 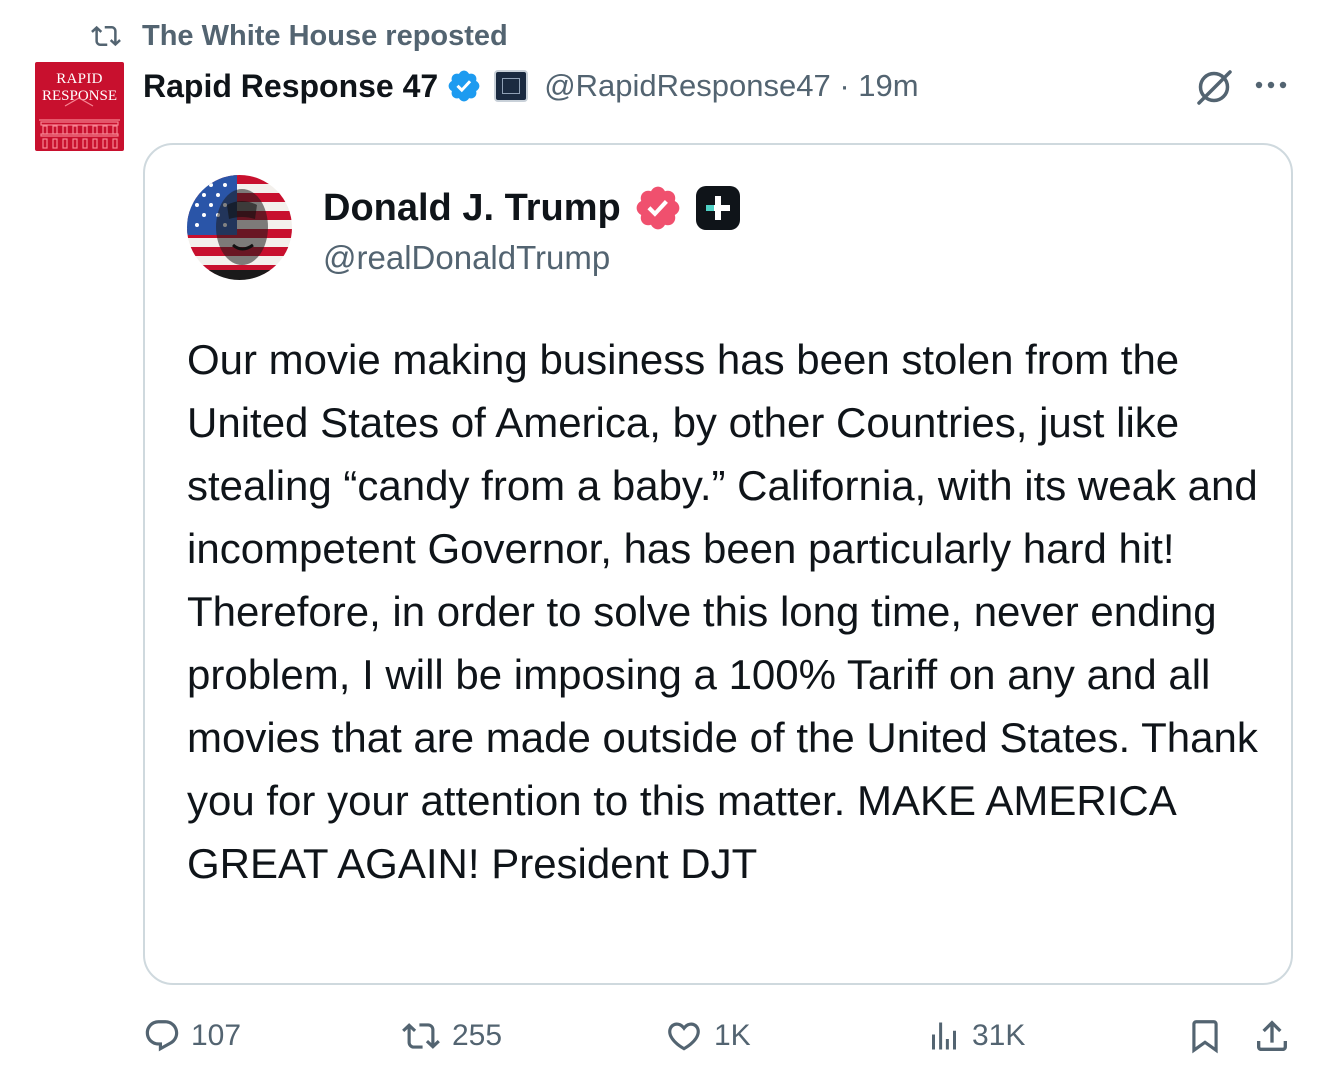 I want to click on bookmark-button, so click(x=1205, y=1036).